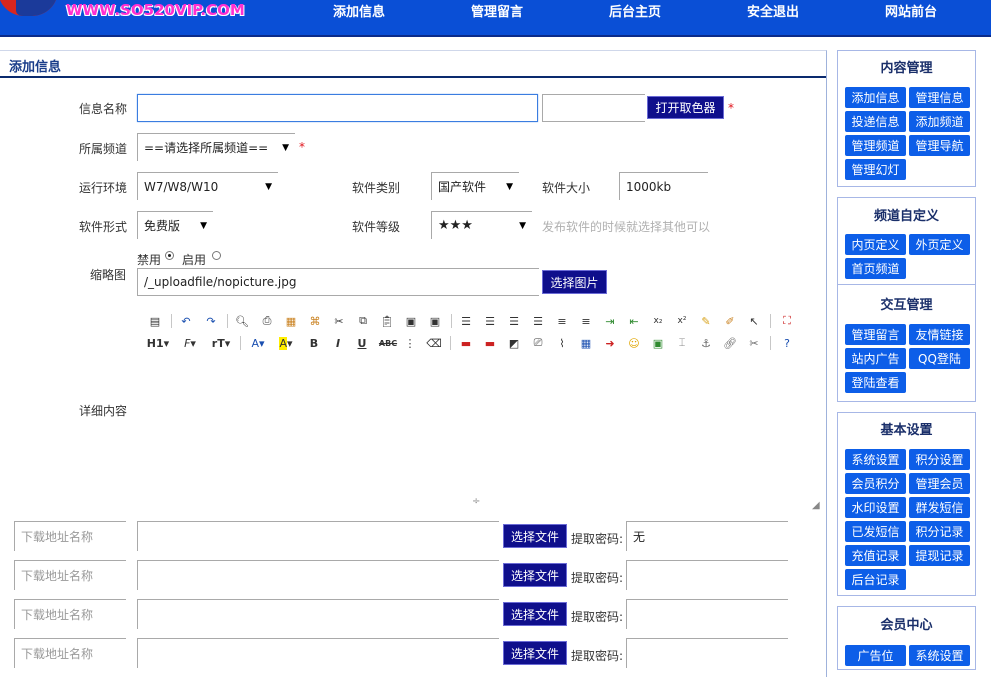  I want to click on emoticon-icon: ☺, so click(634, 343).